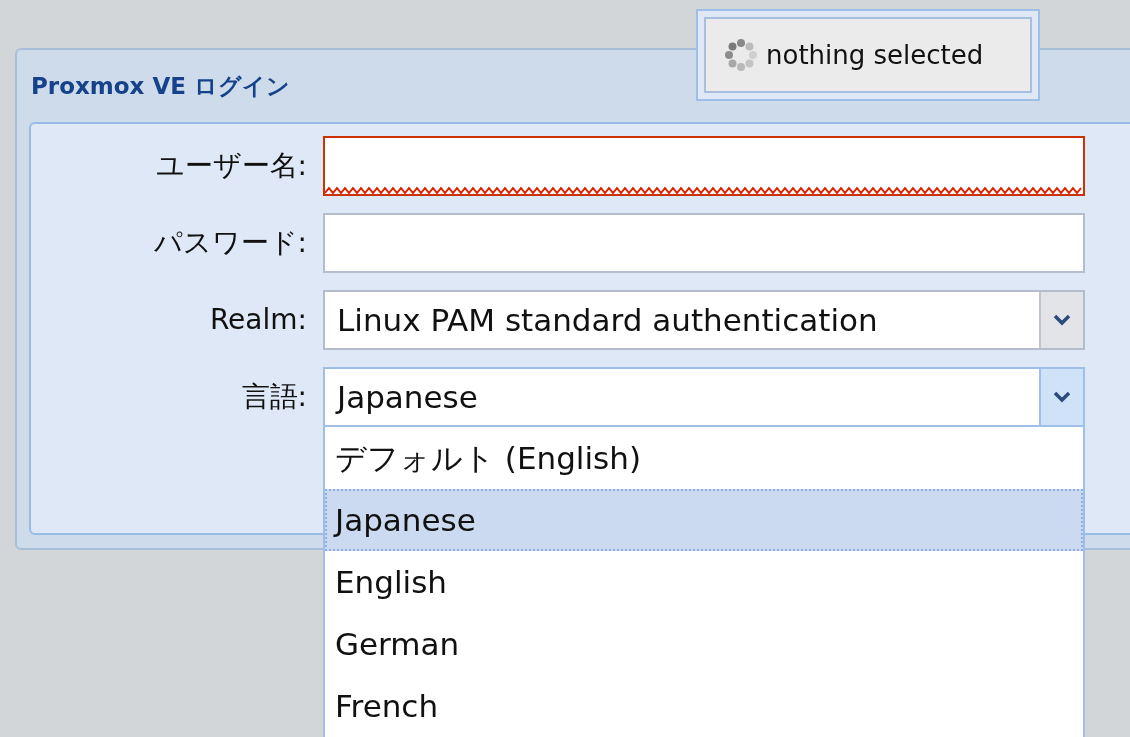 The width and height of the screenshot is (1130, 737). What do you see at coordinates (230, 243) in the screenshot?
I see `field-label: パスワード:` at bounding box center [230, 243].